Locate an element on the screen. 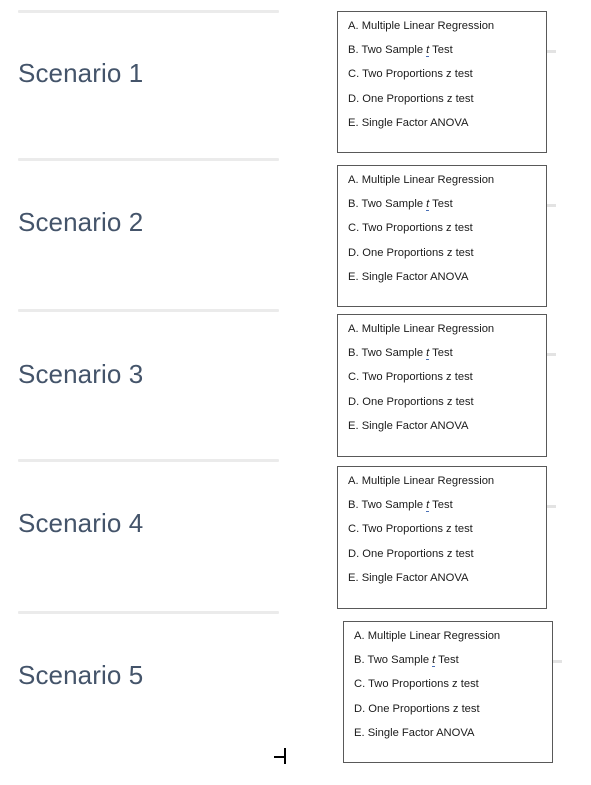 Image resolution: width=591 pixels, height=785 pixels. crop-mark-horizontal is located at coordinates (280, 757).